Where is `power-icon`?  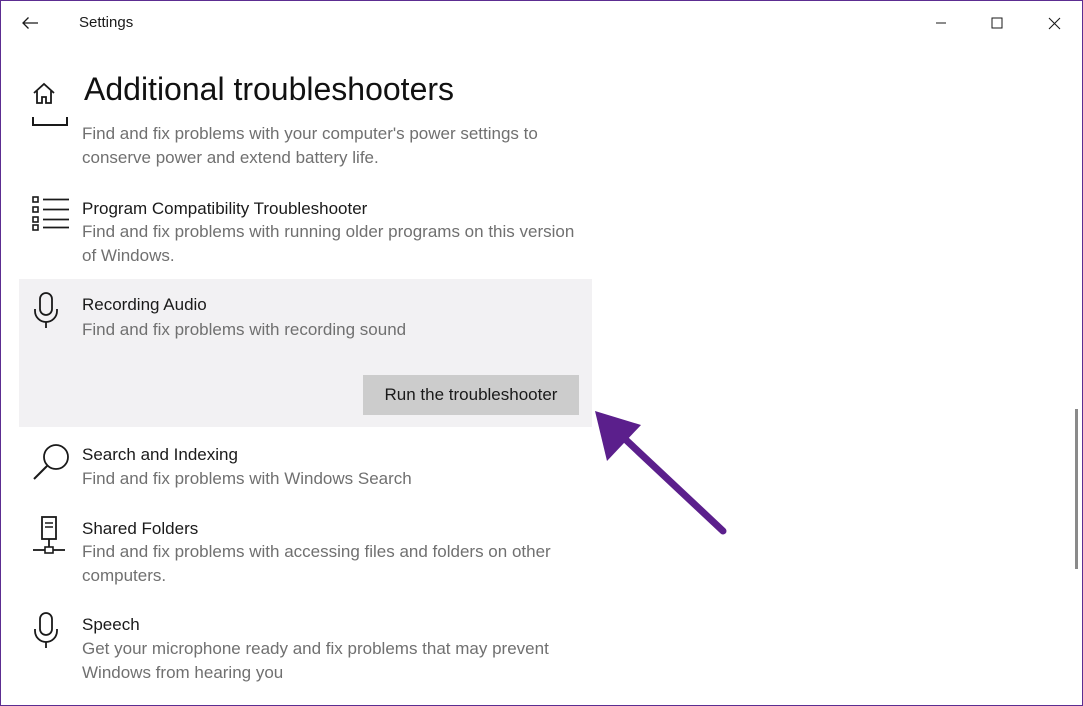
power-icon is located at coordinates (50, 121).